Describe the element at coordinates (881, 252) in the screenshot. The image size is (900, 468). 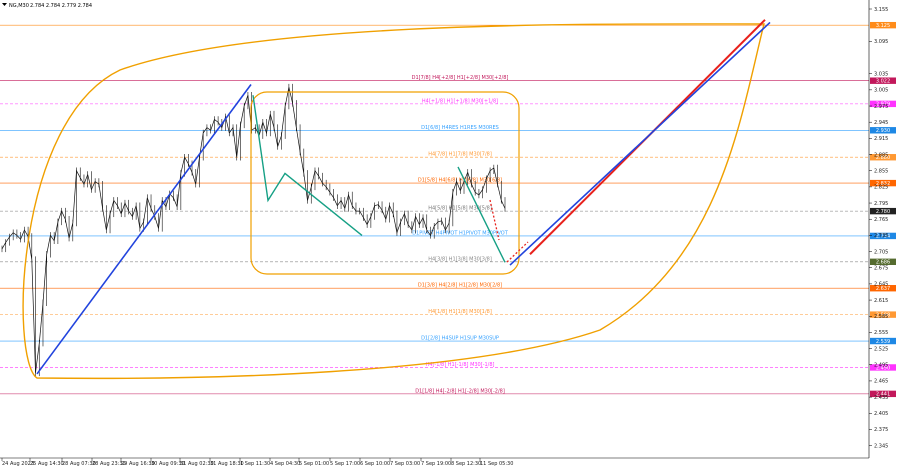
I see `price-tick-label: 2.705` at that location.